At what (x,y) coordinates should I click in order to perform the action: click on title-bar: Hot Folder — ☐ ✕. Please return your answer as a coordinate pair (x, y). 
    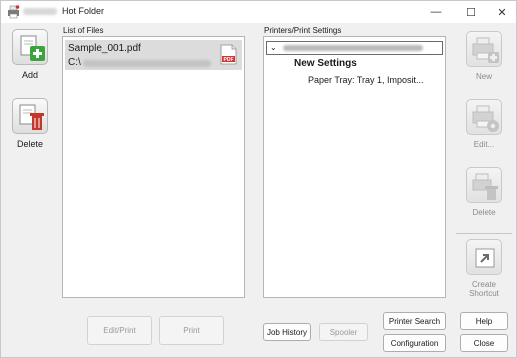
    Looking at the image, I should click on (258, 12).